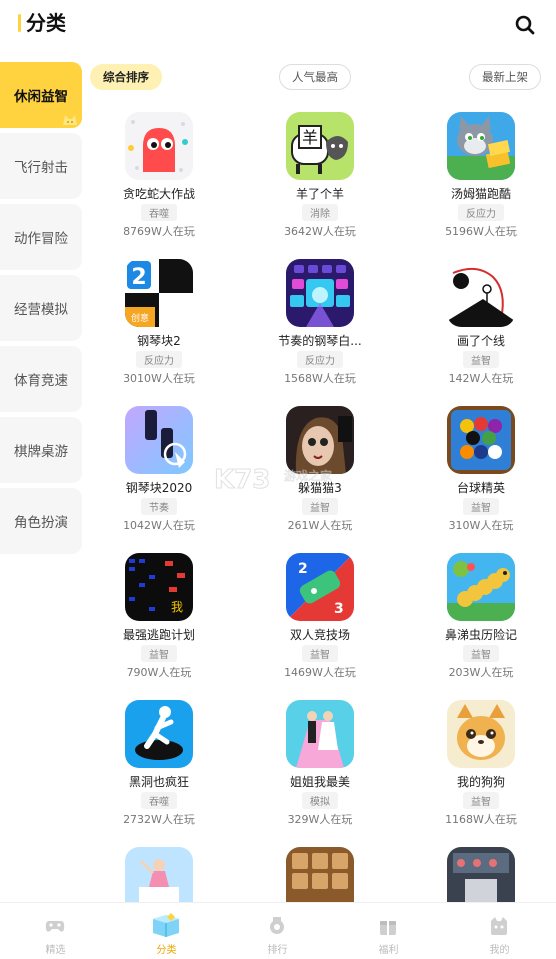  What do you see at coordinates (481, 587) in the screenshot?
I see `slug-game-icon` at bounding box center [481, 587].